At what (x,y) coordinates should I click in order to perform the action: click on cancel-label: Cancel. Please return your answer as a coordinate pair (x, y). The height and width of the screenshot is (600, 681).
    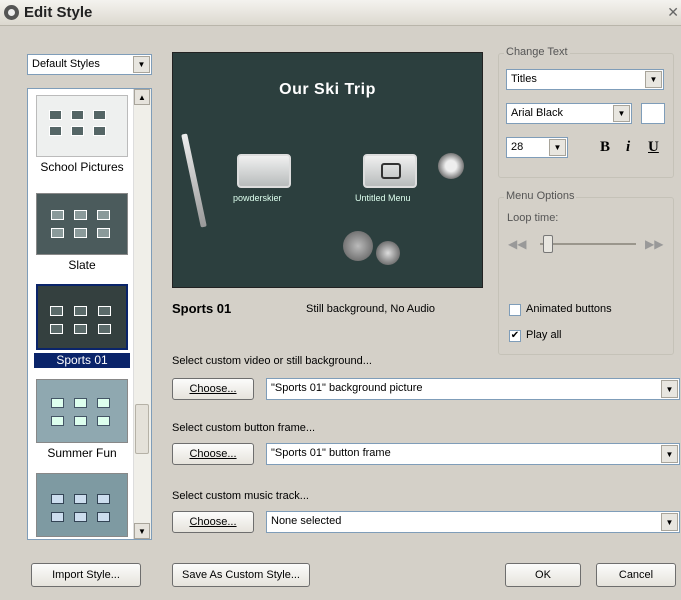
    Looking at the image, I should click on (636, 575).